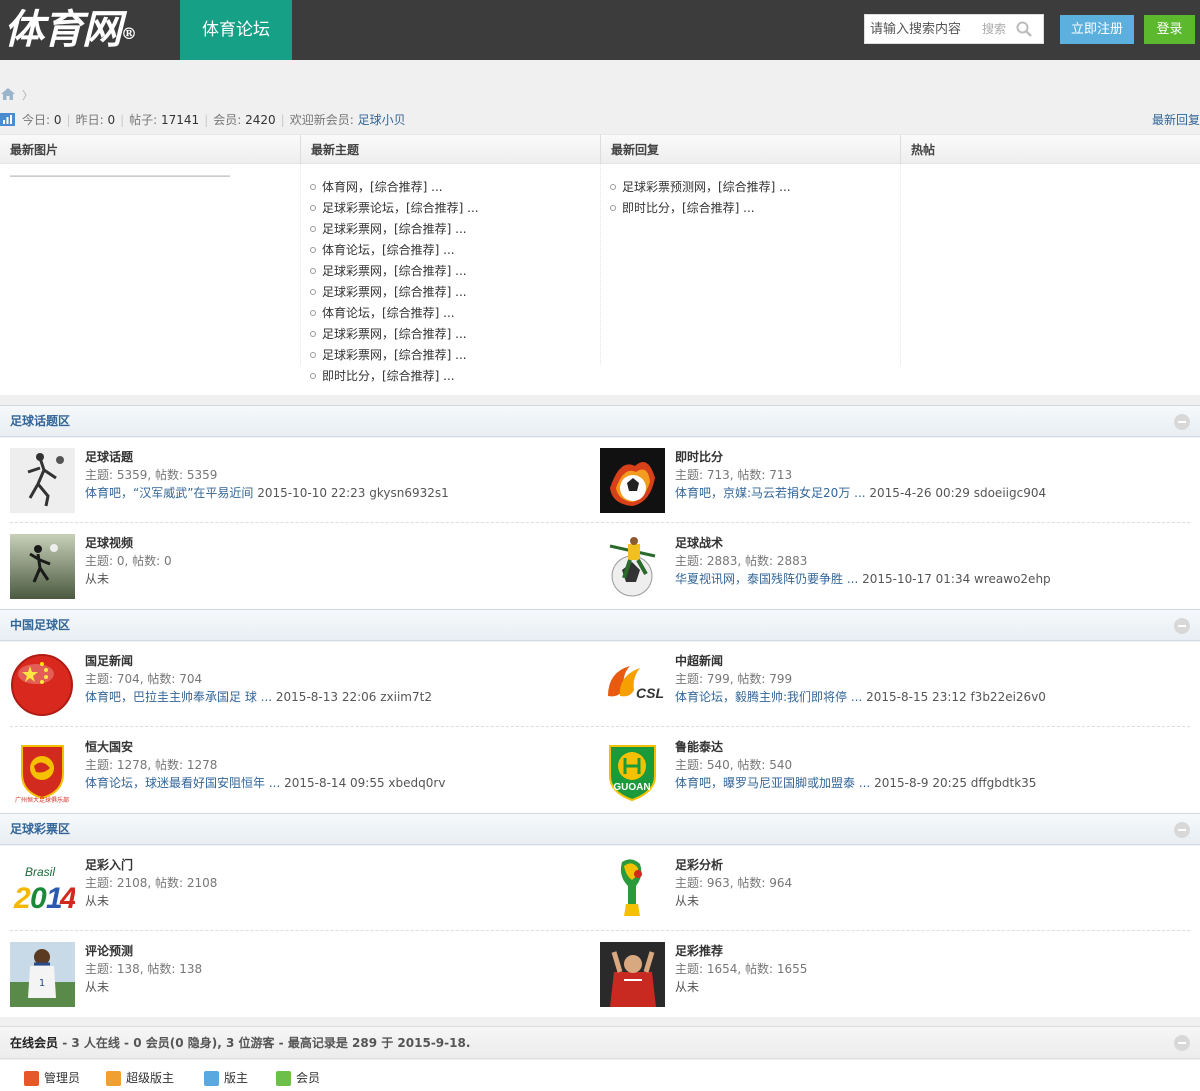 The image size is (1200, 1091). What do you see at coordinates (143, 120) in the screenshot?
I see `posts-label: 帖子:` at bounding box center [143, 120].